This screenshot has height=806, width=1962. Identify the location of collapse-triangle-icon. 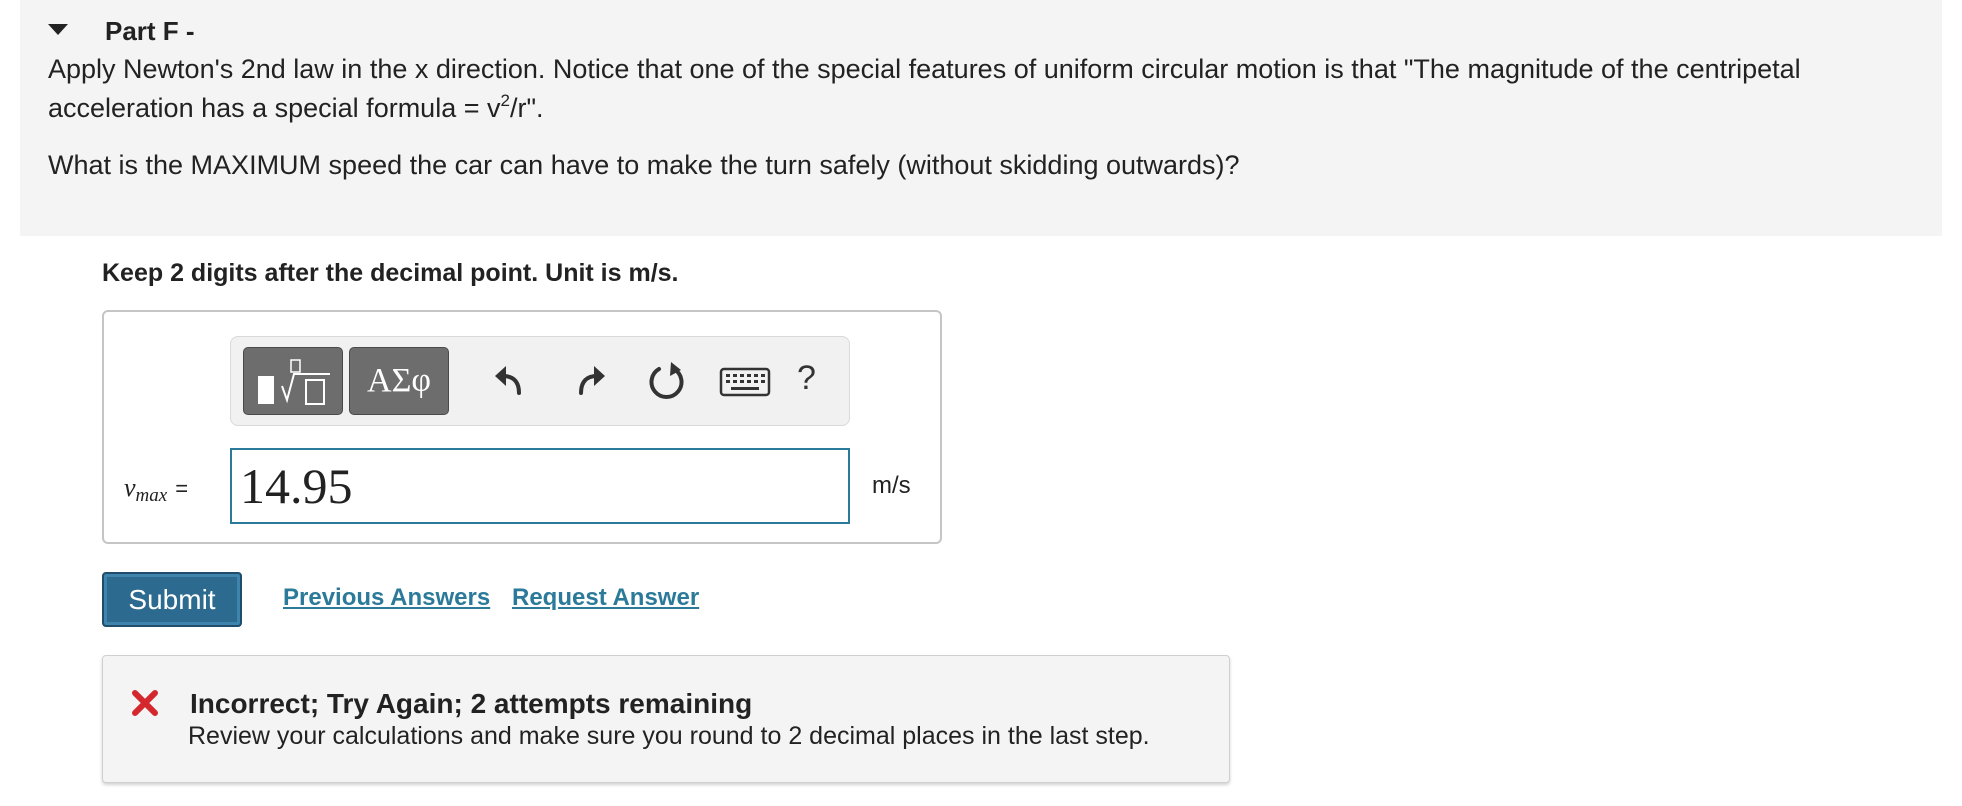
(58, 29).